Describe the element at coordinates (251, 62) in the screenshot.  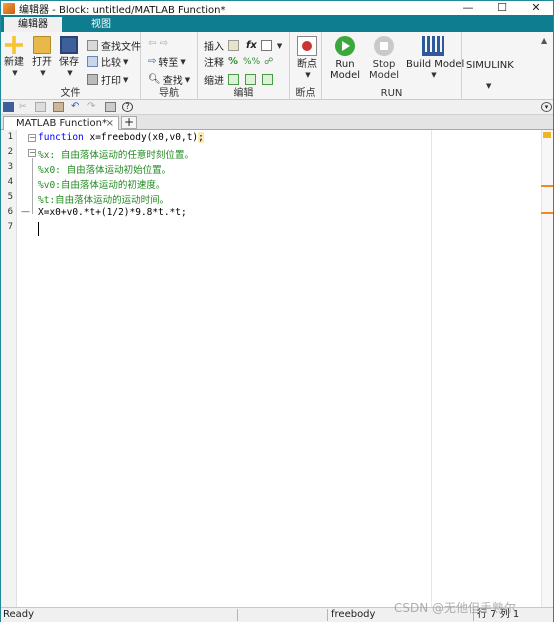
I see `comment-block-icon: %%` at that location.